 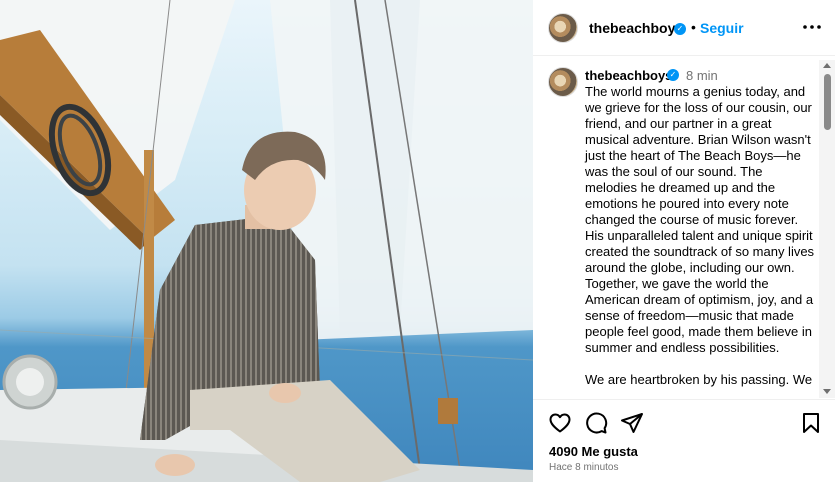 What do you see at coordinates (593, 451) in the screenshot?
I see `likes-count: 4090 Me gusta` at bounding box center [593, 451].